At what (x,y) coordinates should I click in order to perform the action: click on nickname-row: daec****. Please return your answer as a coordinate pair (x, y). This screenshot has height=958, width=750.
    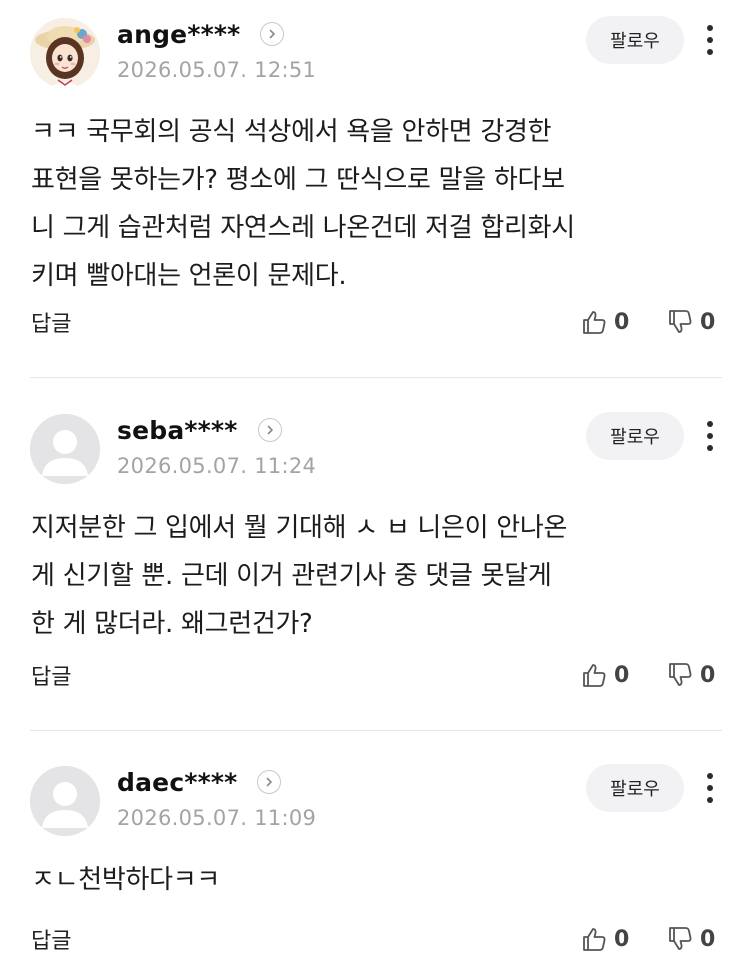
    Looking at the image, I should click on (199, 782).